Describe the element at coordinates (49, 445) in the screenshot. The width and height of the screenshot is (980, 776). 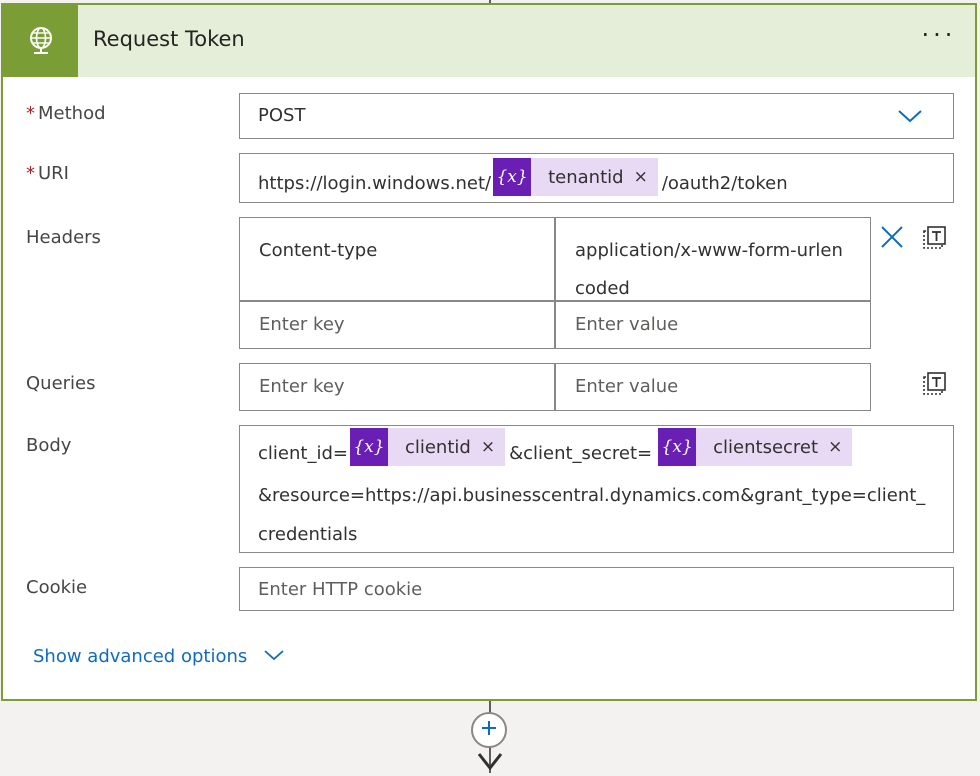
I see `body-label: Body` at that location.